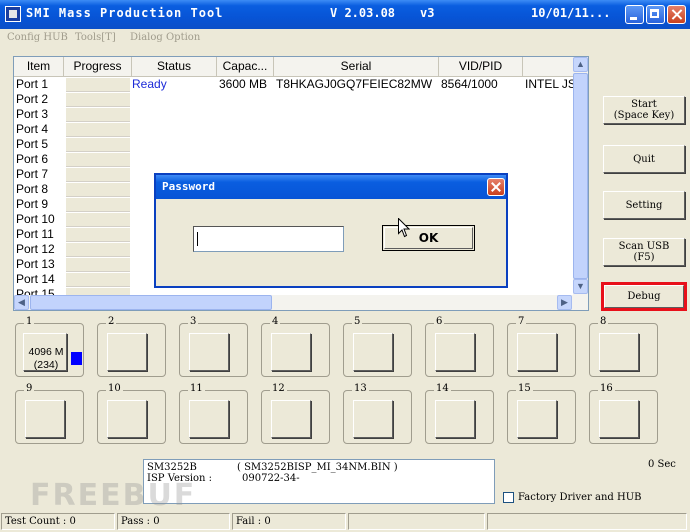 The height and width of the screenshot is (532, 690). Describe the element at coordinates (644, 159) in the screenshot. I see `quit-button: Quit` at that location.